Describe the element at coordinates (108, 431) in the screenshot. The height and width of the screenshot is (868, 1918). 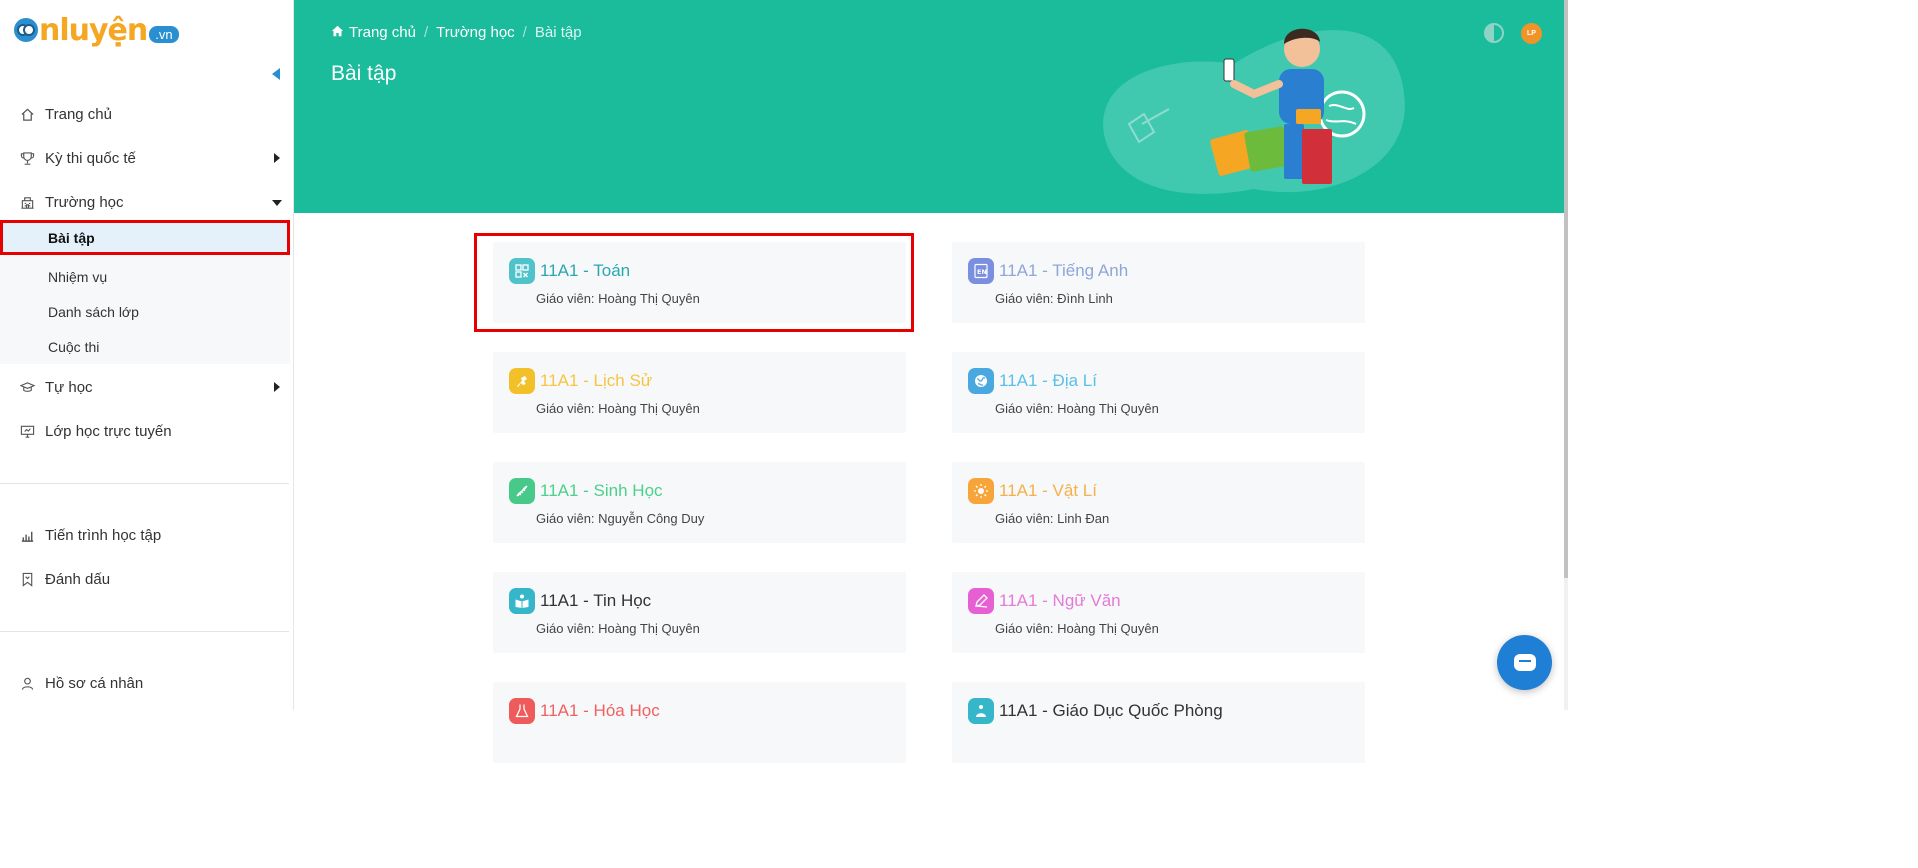
I see `sidebar-item-label: Lớp học trực tuyến` at that location.